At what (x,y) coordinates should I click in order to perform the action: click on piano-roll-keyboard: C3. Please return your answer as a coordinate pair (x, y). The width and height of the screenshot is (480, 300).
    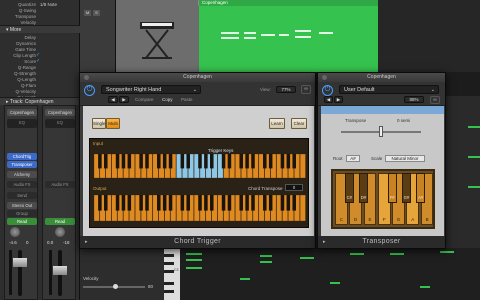
    Looking at the image, I should click on (172, 274).